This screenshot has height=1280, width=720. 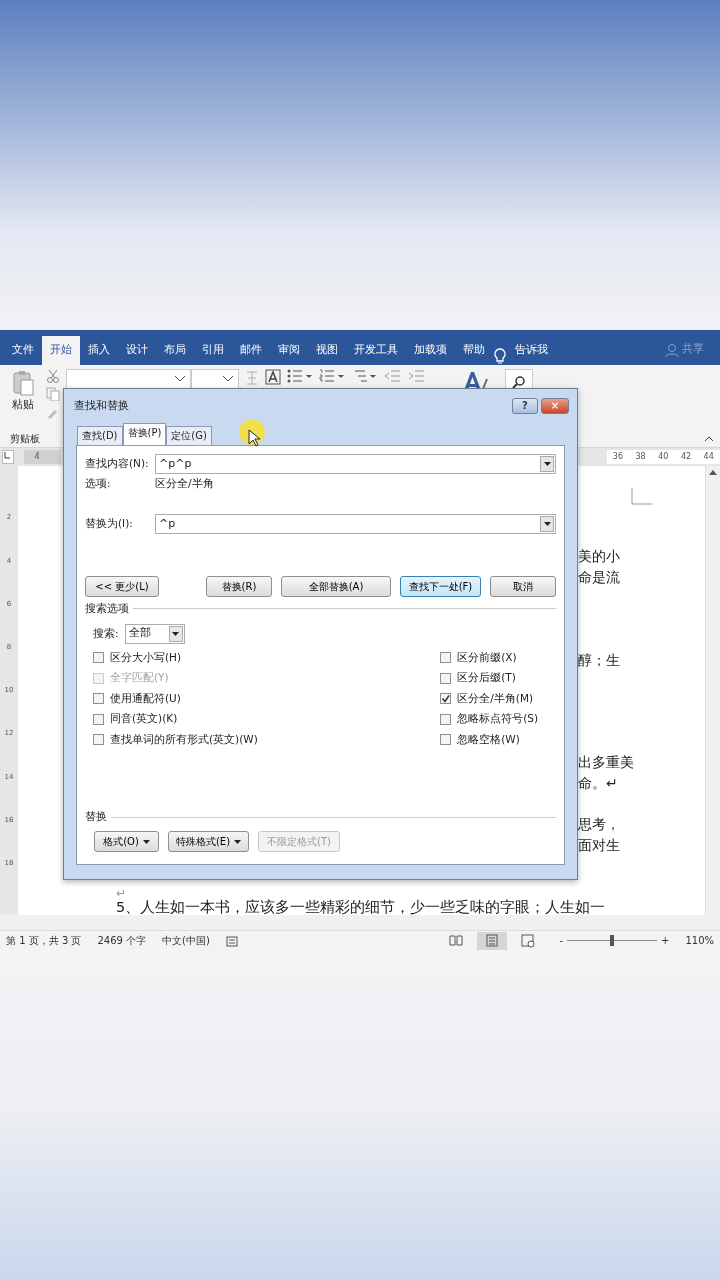 I want to click on ruler-number: 40, so click(x=663, y=457).